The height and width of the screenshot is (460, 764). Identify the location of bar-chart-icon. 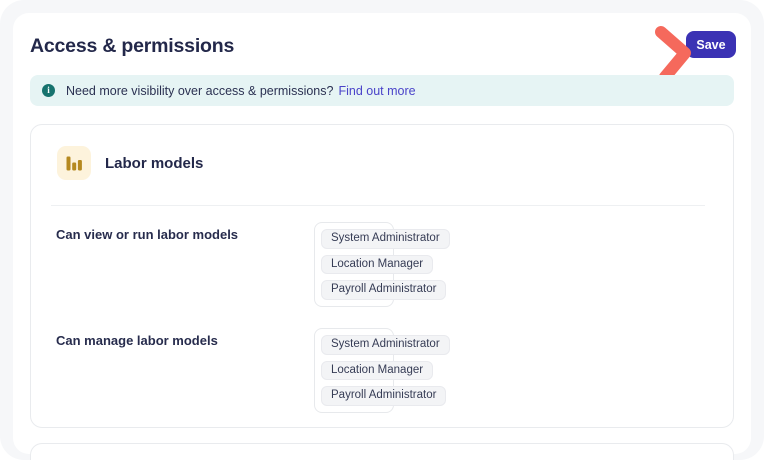
(74, 163).